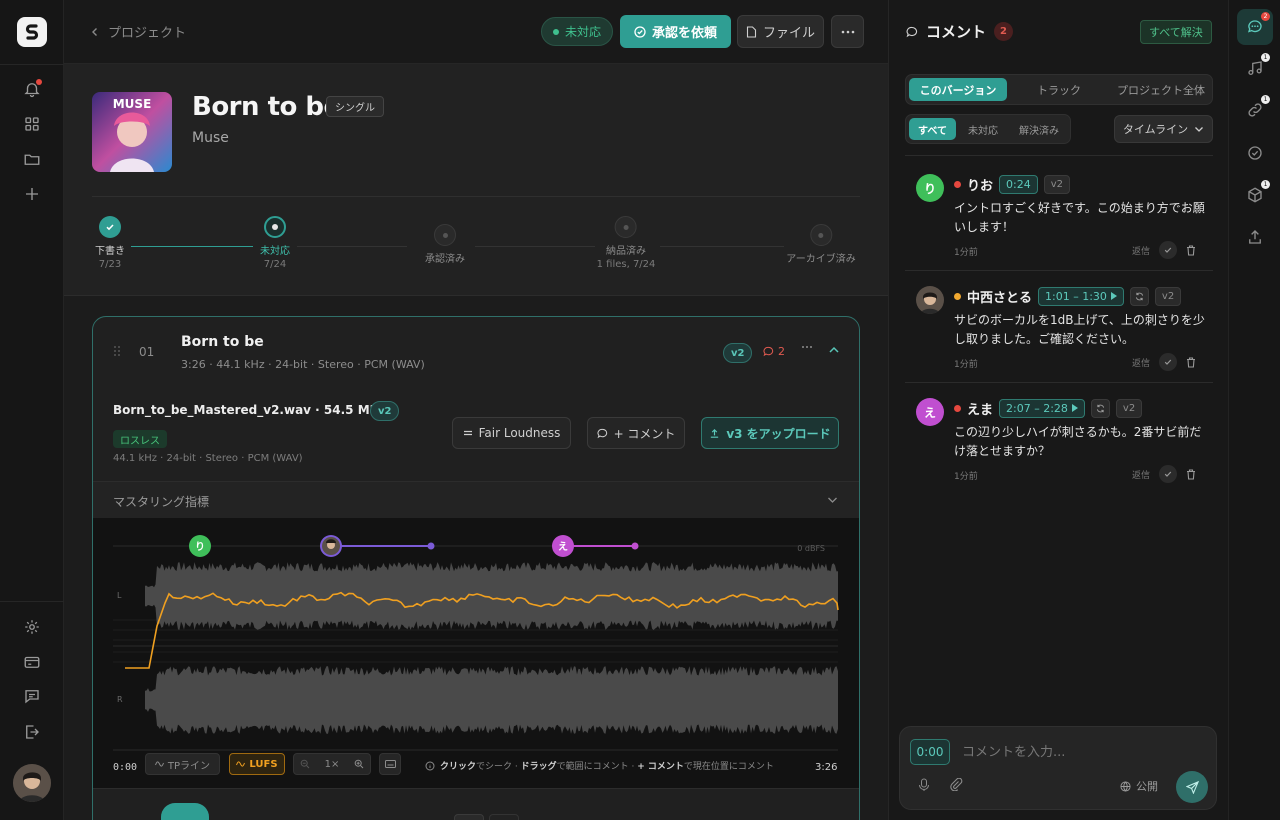 The height and width of the screenshot is (820, 1280). I want to click on billing-icon, so click(32, 662).